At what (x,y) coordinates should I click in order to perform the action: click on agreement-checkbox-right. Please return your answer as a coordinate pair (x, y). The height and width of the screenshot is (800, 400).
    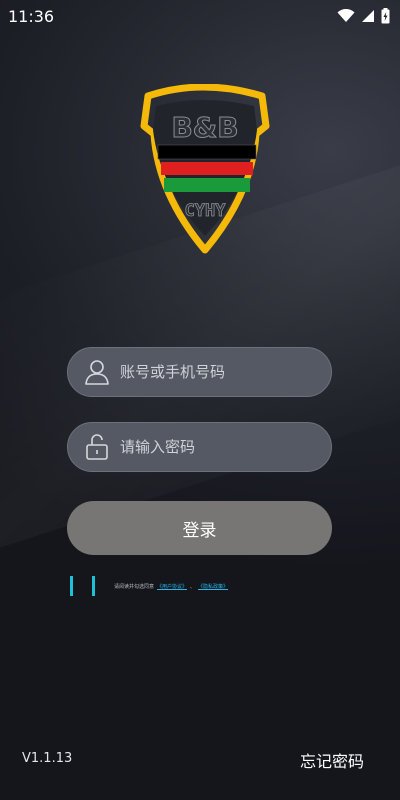
    Looking at the image, I should click on (93, 586).